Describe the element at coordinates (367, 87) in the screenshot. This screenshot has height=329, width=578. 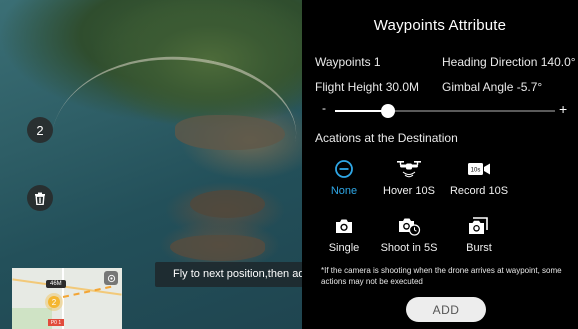
I see `flight-height: Flight Height 30.0M` at that location.